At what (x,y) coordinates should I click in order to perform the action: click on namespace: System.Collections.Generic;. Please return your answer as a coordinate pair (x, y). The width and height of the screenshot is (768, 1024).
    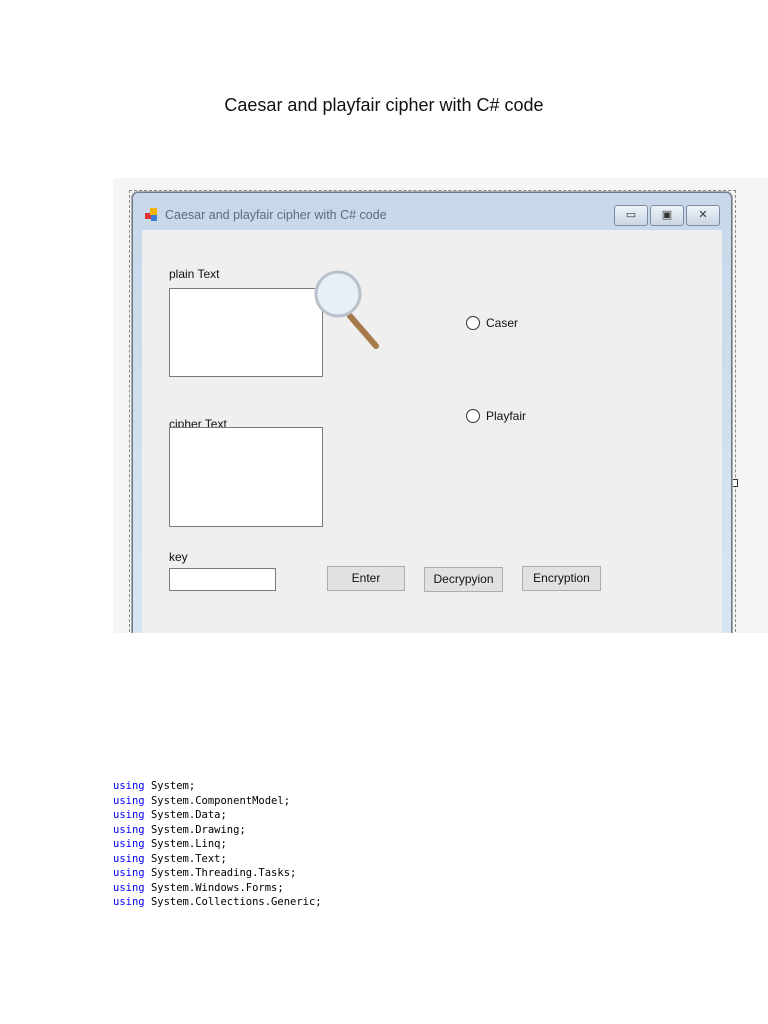
    Looking at the image, I should click on (236, 902).